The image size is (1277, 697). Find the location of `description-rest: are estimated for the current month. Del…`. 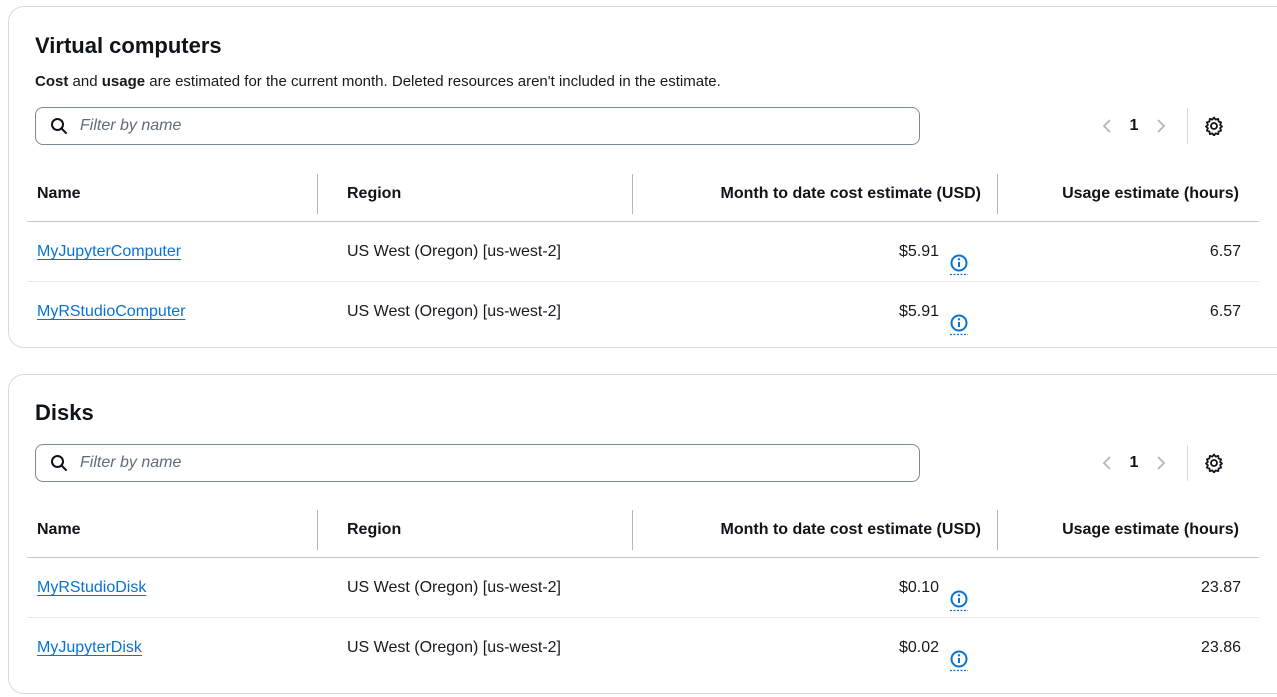

description-rest: are estimated for the current month. Del… is located at coordinates (433, 81).